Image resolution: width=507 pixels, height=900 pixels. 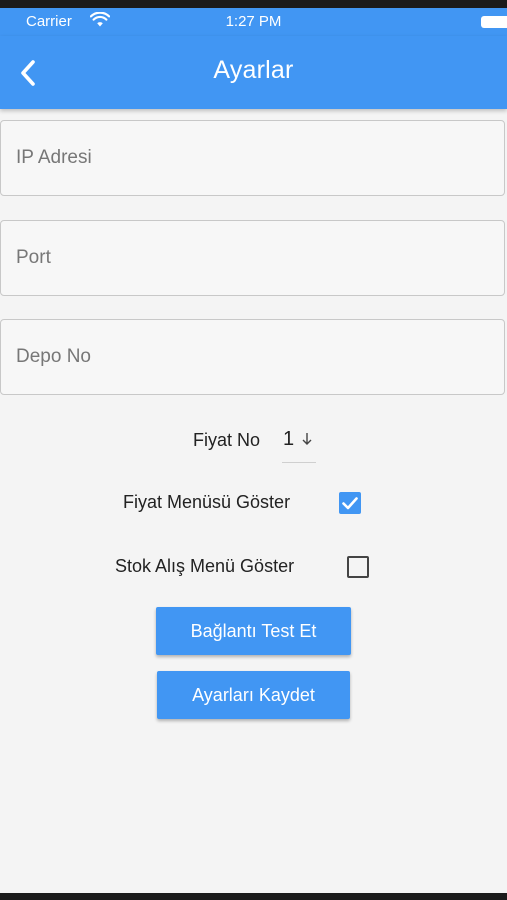 I want to click on app-bar: Ayarlar, so click(x=253, y=72).